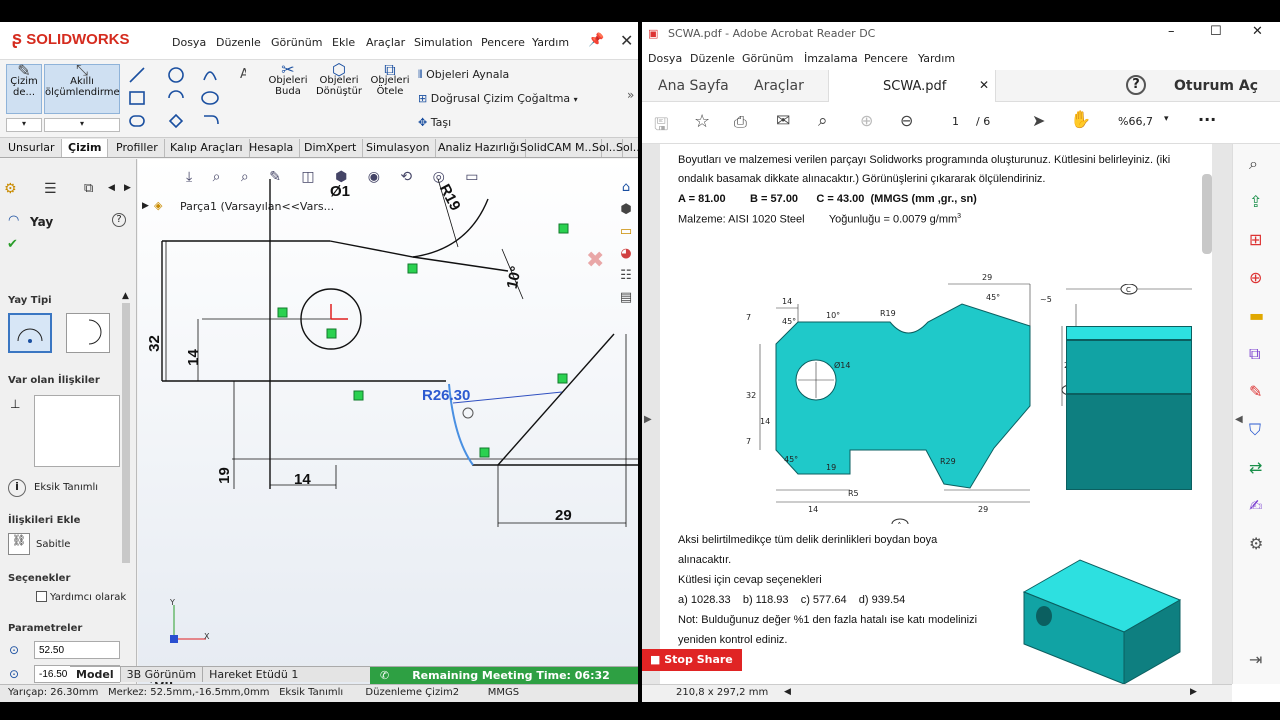  Describe the element at coordinates (162, 674) in the screenshot. I see `tab-3d-view: 3B Görünüm` at that location.